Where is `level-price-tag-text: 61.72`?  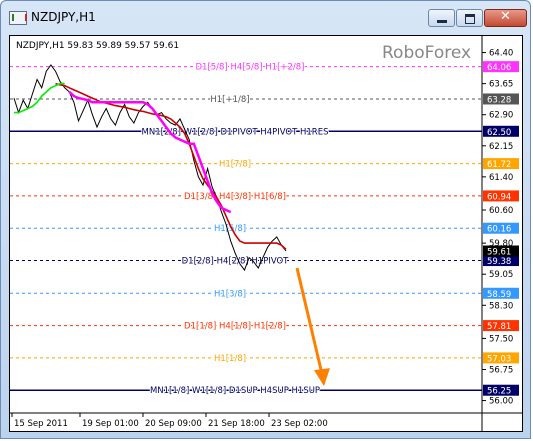 level-price-tag-text: 61.72 is located at coordinates (499, 165).